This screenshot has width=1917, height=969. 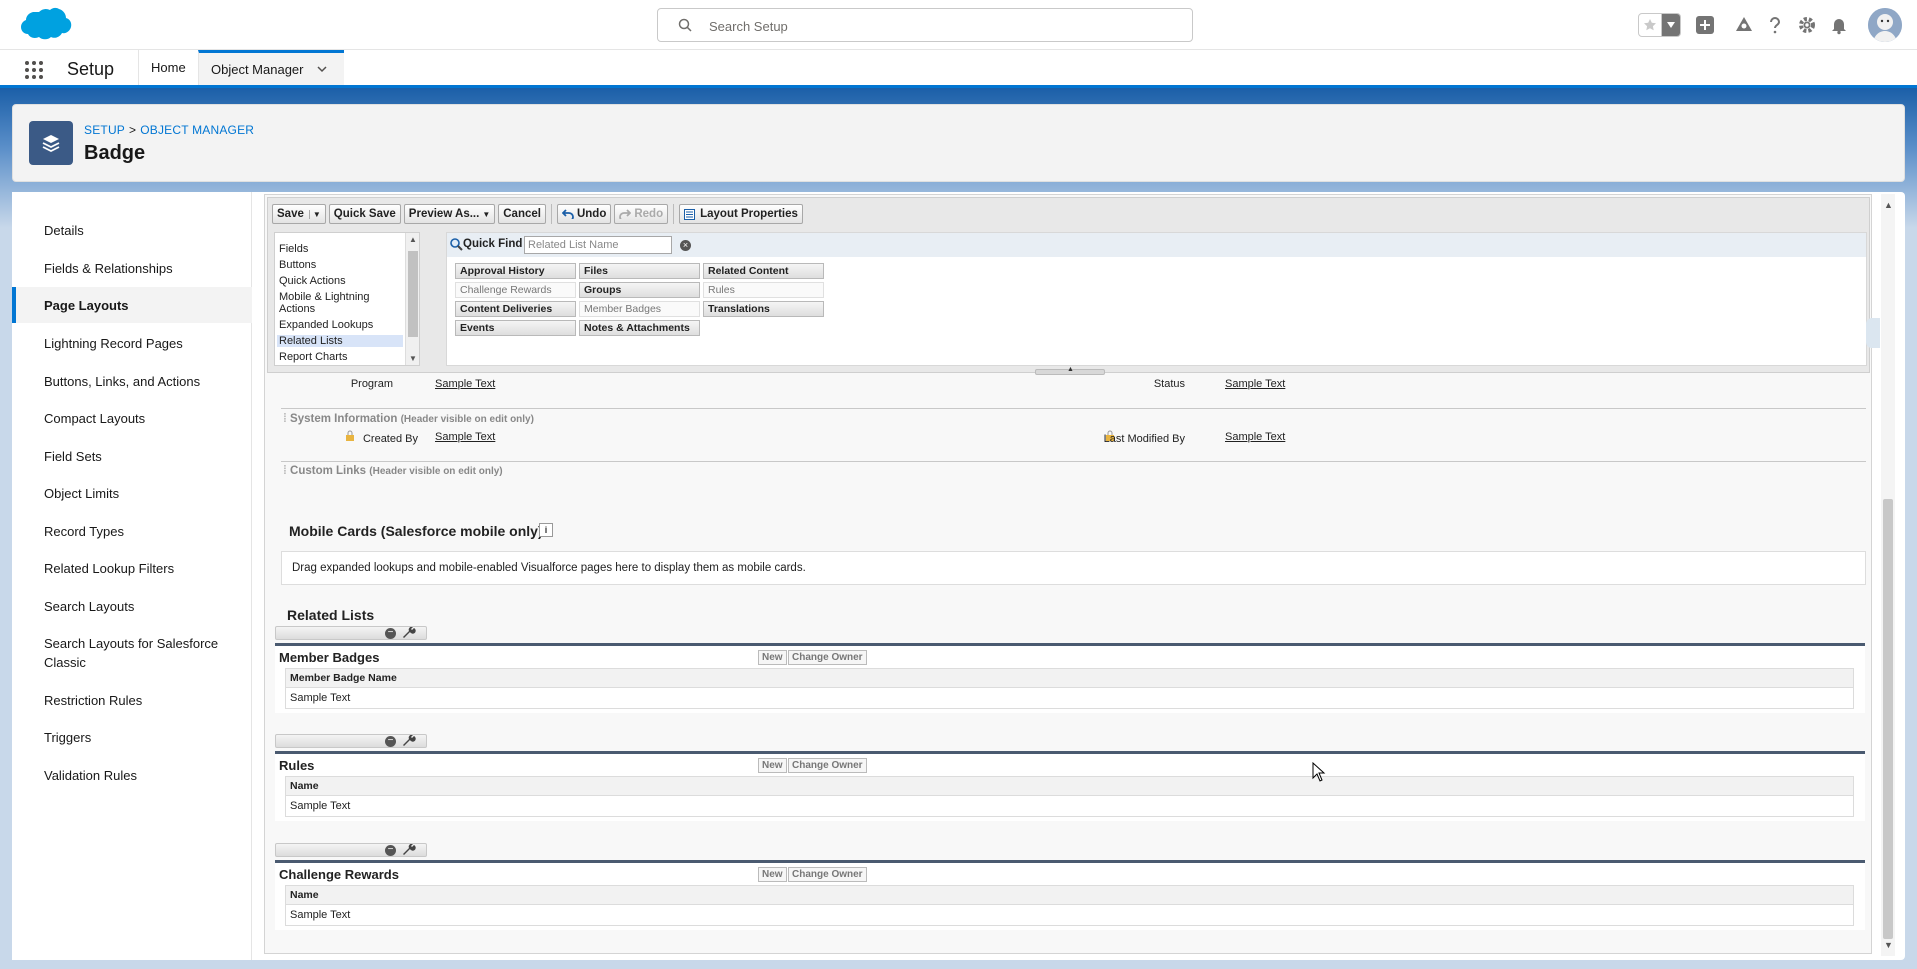 I want to click on save-button: Save ▼, so click(x=299, y=214).